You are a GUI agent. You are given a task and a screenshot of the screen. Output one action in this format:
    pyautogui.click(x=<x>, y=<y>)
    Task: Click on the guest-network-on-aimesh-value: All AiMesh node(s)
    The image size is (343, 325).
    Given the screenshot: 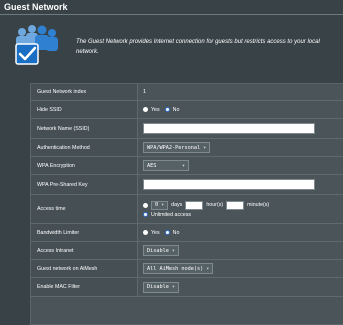 What is the action you would take?
    pyautogui.click(x=175, y=268)
    